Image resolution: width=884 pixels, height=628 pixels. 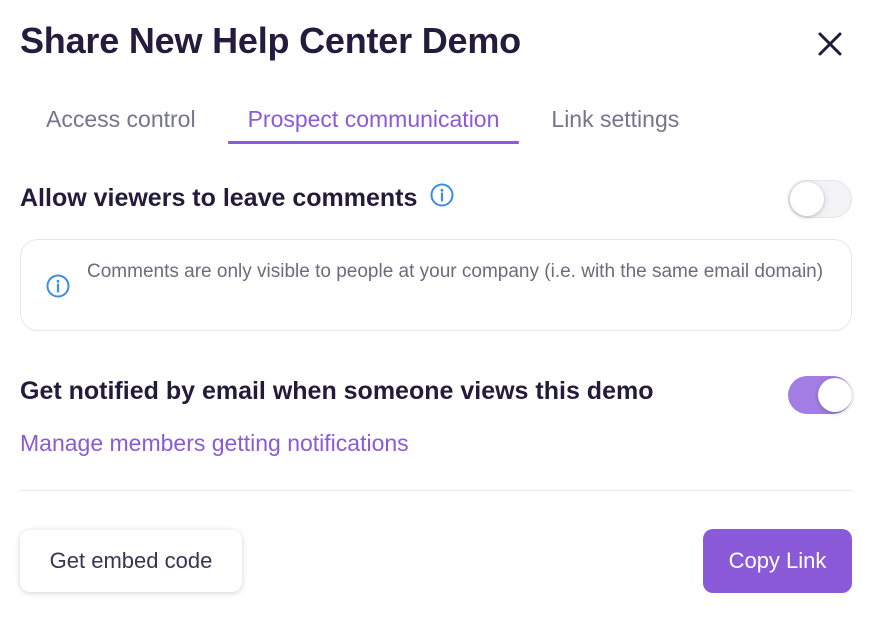 What do you see at coordinates (436, 490) in the screenshot?
I see `divider` at bounding box center [436, 490].